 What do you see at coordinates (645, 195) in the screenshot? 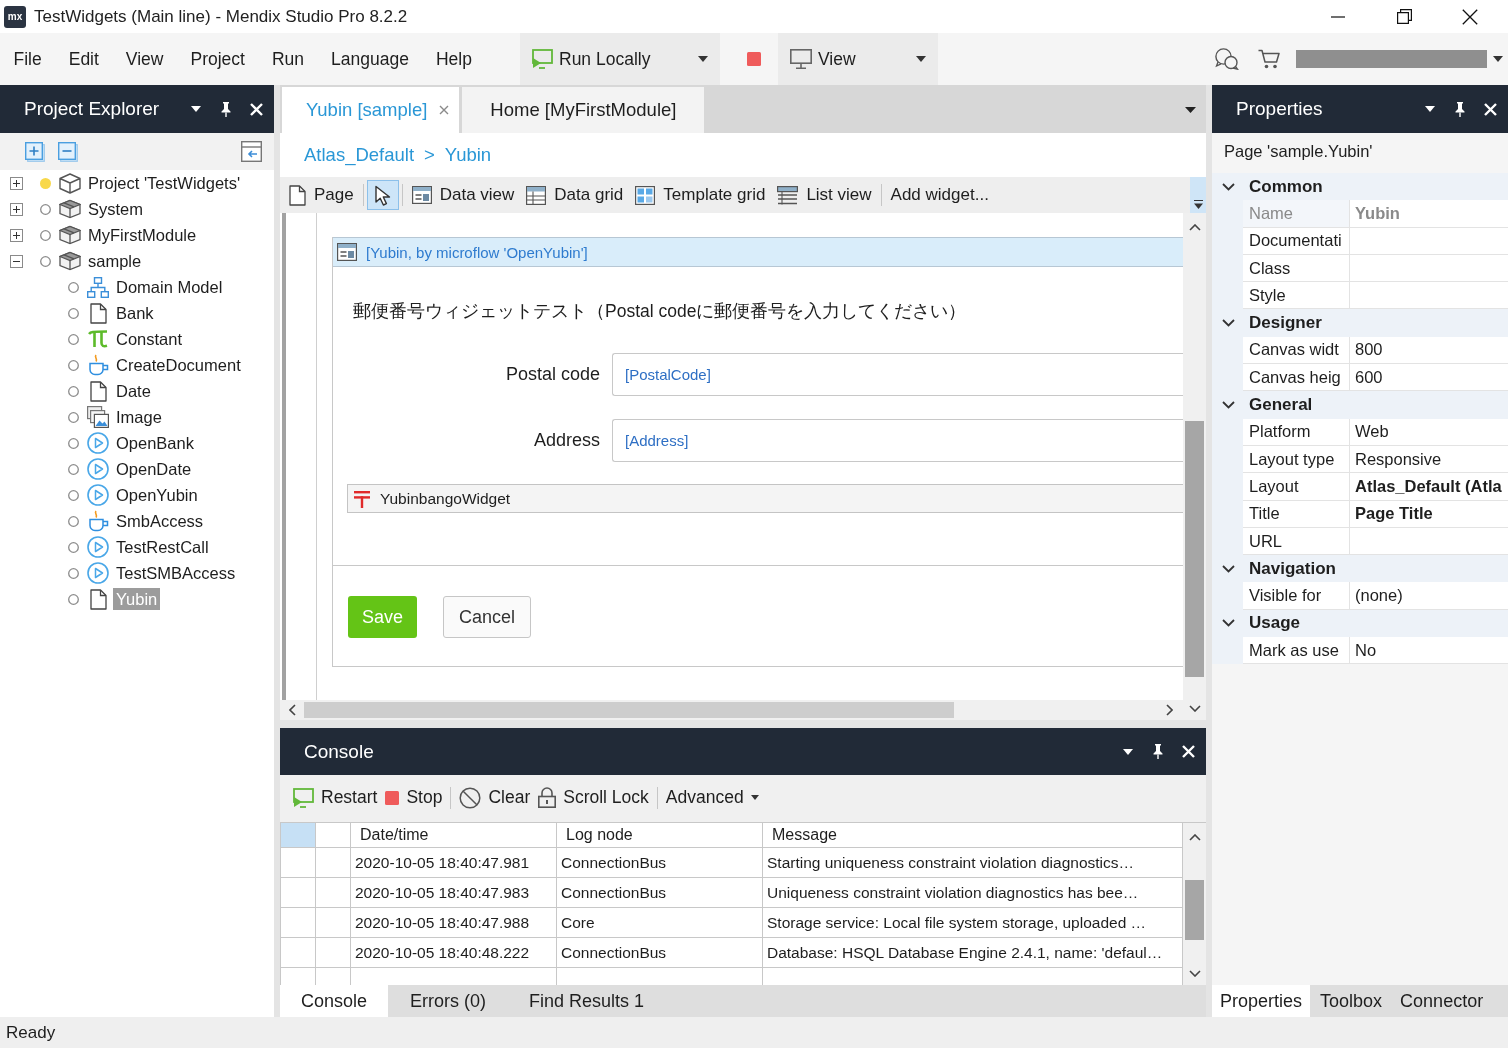
I see `tiles-icon` at bounding box center [645, 195].